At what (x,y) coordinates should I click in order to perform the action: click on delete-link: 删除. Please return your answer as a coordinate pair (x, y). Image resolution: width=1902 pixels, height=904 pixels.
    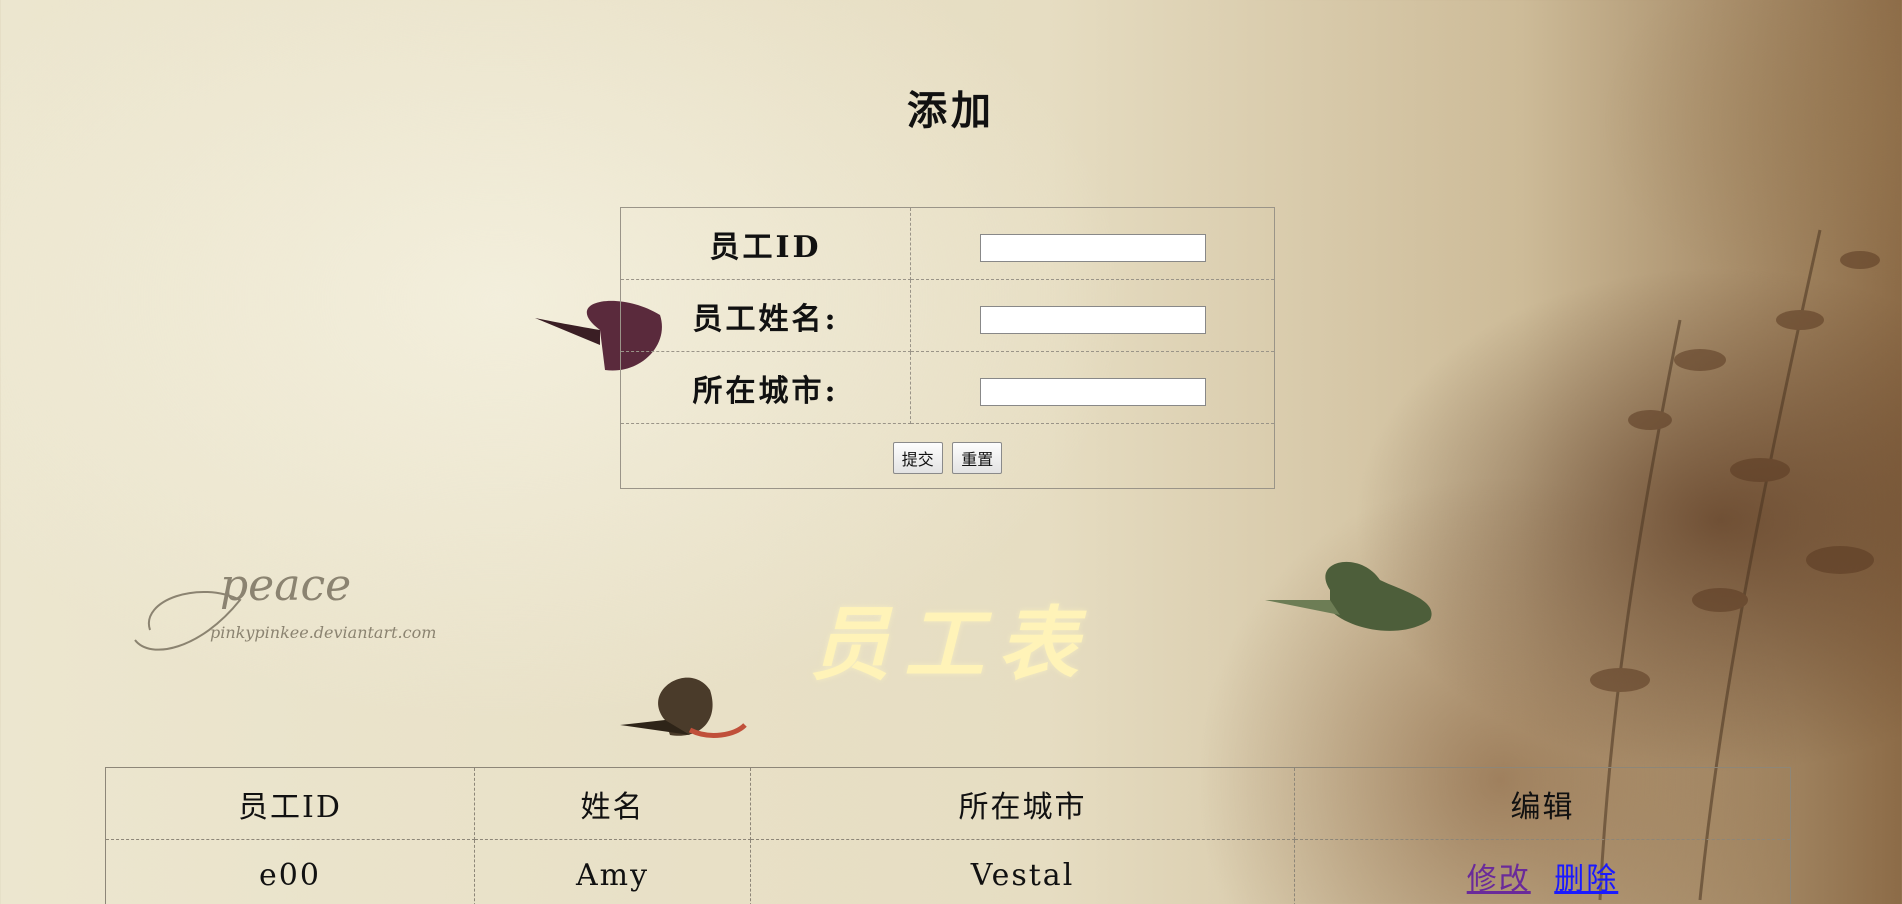
    Looking at the image, I should click on (1586, 879).